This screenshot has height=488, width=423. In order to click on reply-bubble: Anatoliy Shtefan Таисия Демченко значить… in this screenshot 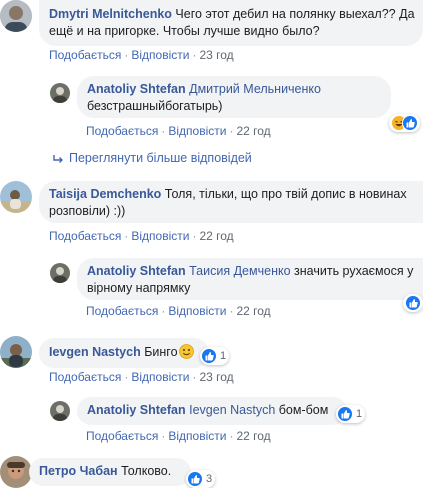, I will do `click(250, 279)`.